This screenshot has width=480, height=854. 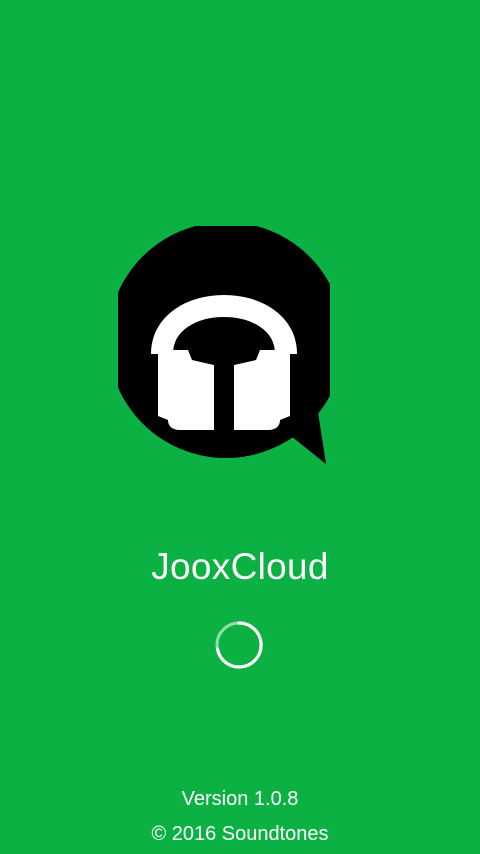 What do you see at coordinates (239, 645) in the screenshot?
I see `loading-spinner-icon` at bounding box center [239, 645].